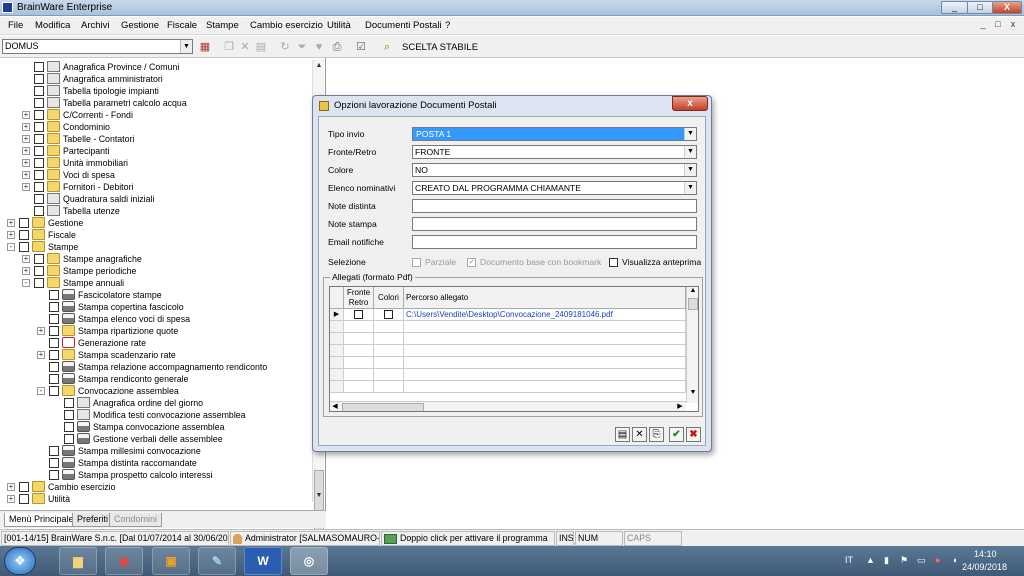 The height and width of the screenshot is (576, 1024). Describe the element at coordinates (319, 47) in the screenshot. I see `heart-icon: ♥` at that location.